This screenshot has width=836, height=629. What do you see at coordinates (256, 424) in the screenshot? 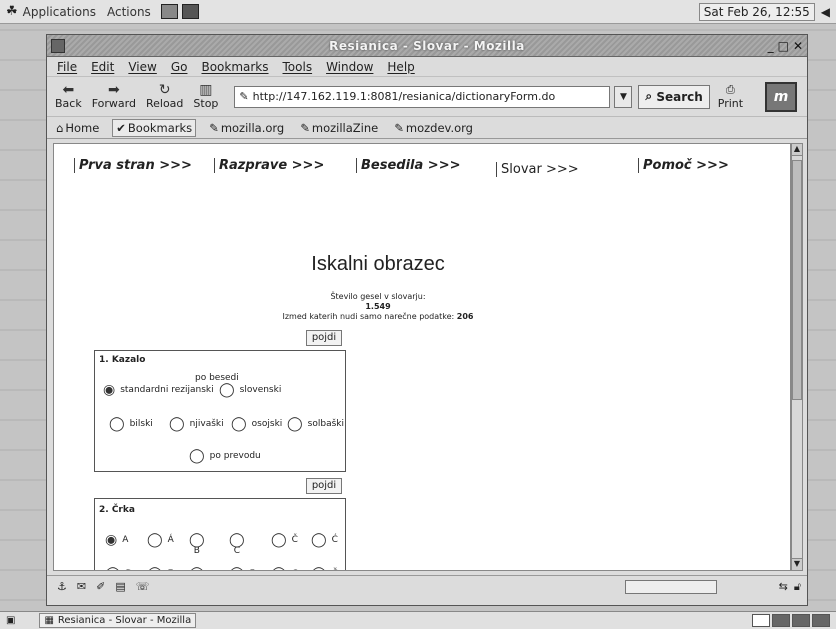
I see `radio-osojski: ◯ osojski` at bounding box center [256, 424].